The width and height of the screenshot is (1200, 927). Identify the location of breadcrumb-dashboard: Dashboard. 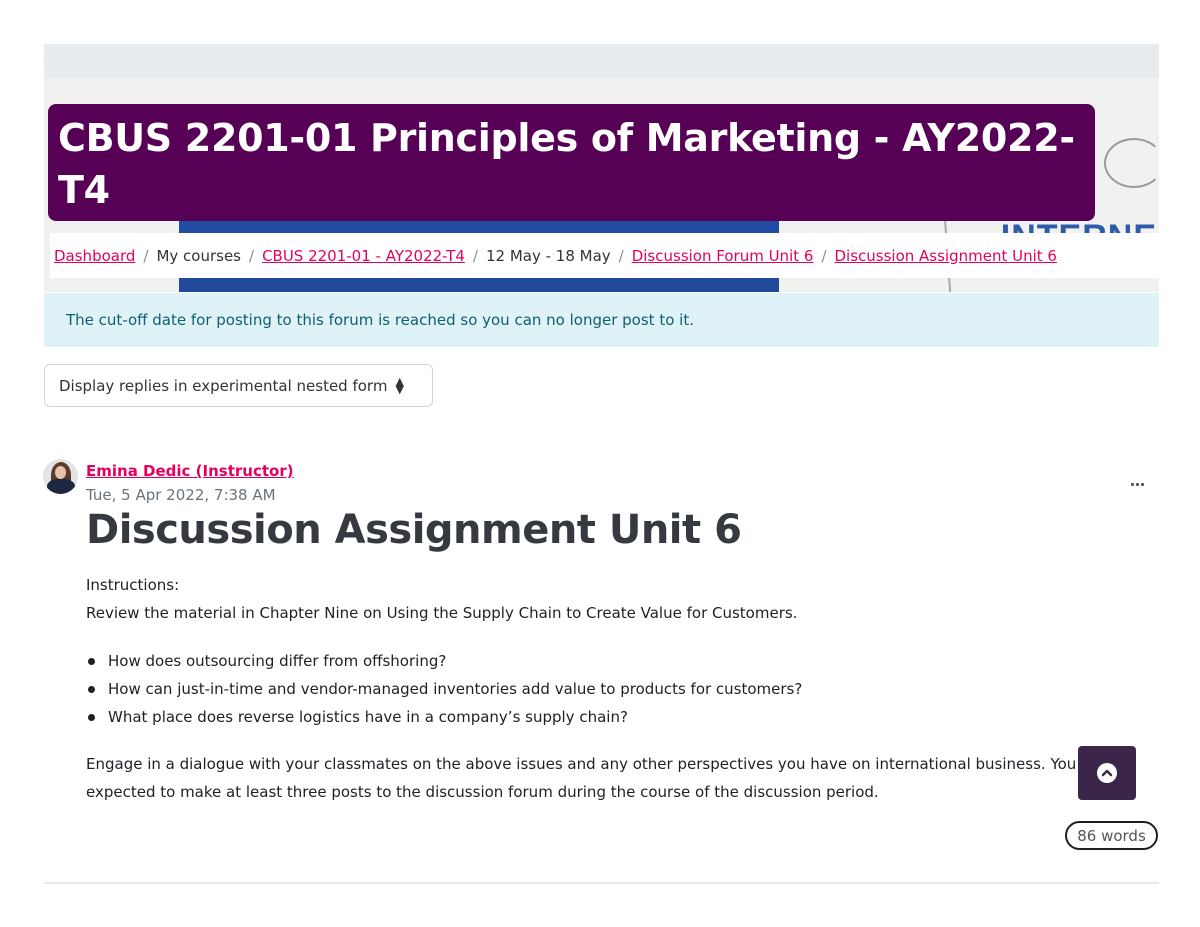
(94, 256).